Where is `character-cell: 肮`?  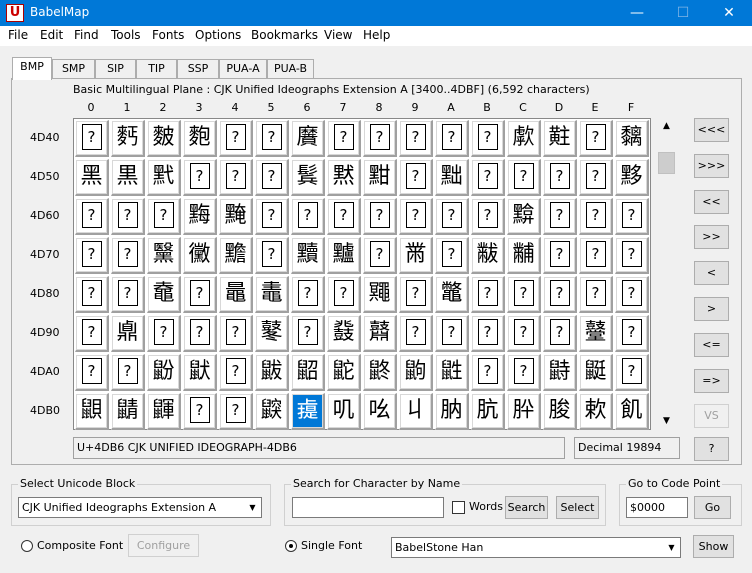
character-cell: 肮 is located at coordinates (488, 411).